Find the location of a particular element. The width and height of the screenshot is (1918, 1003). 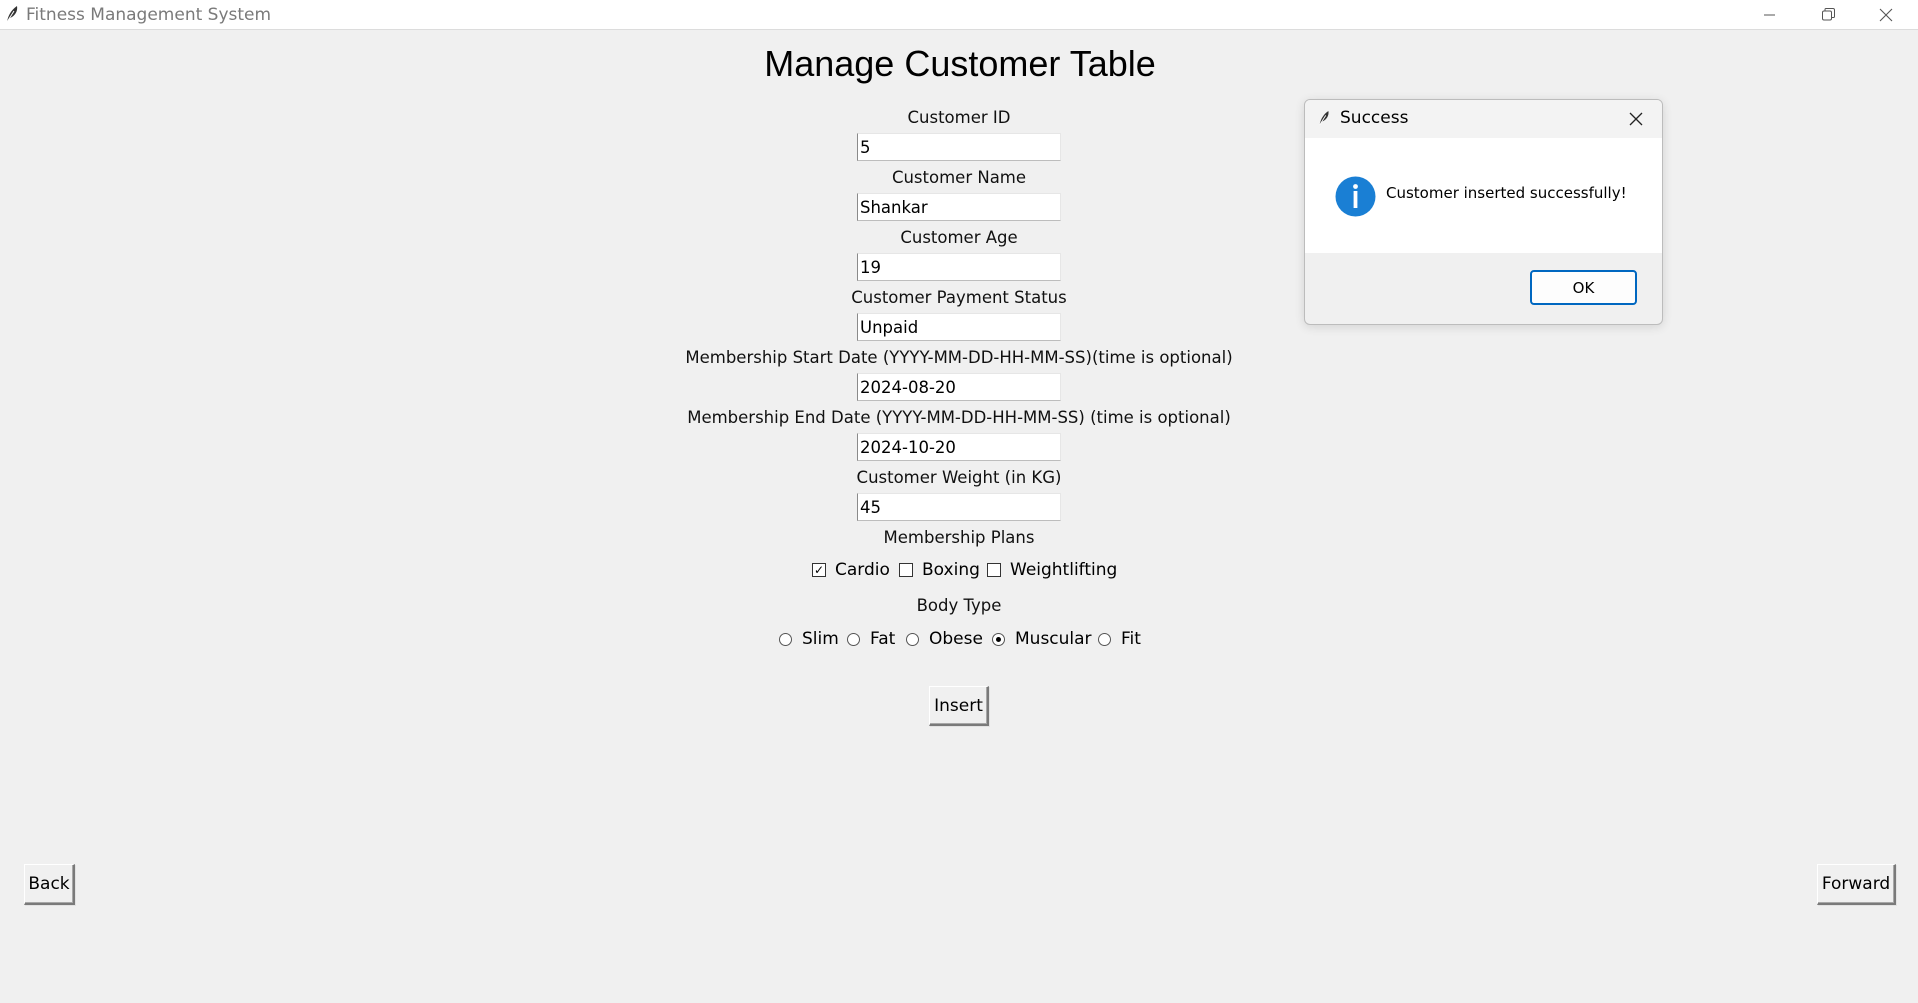

body-muscular-radio: Muscular is located at coordinates (1042, 639).